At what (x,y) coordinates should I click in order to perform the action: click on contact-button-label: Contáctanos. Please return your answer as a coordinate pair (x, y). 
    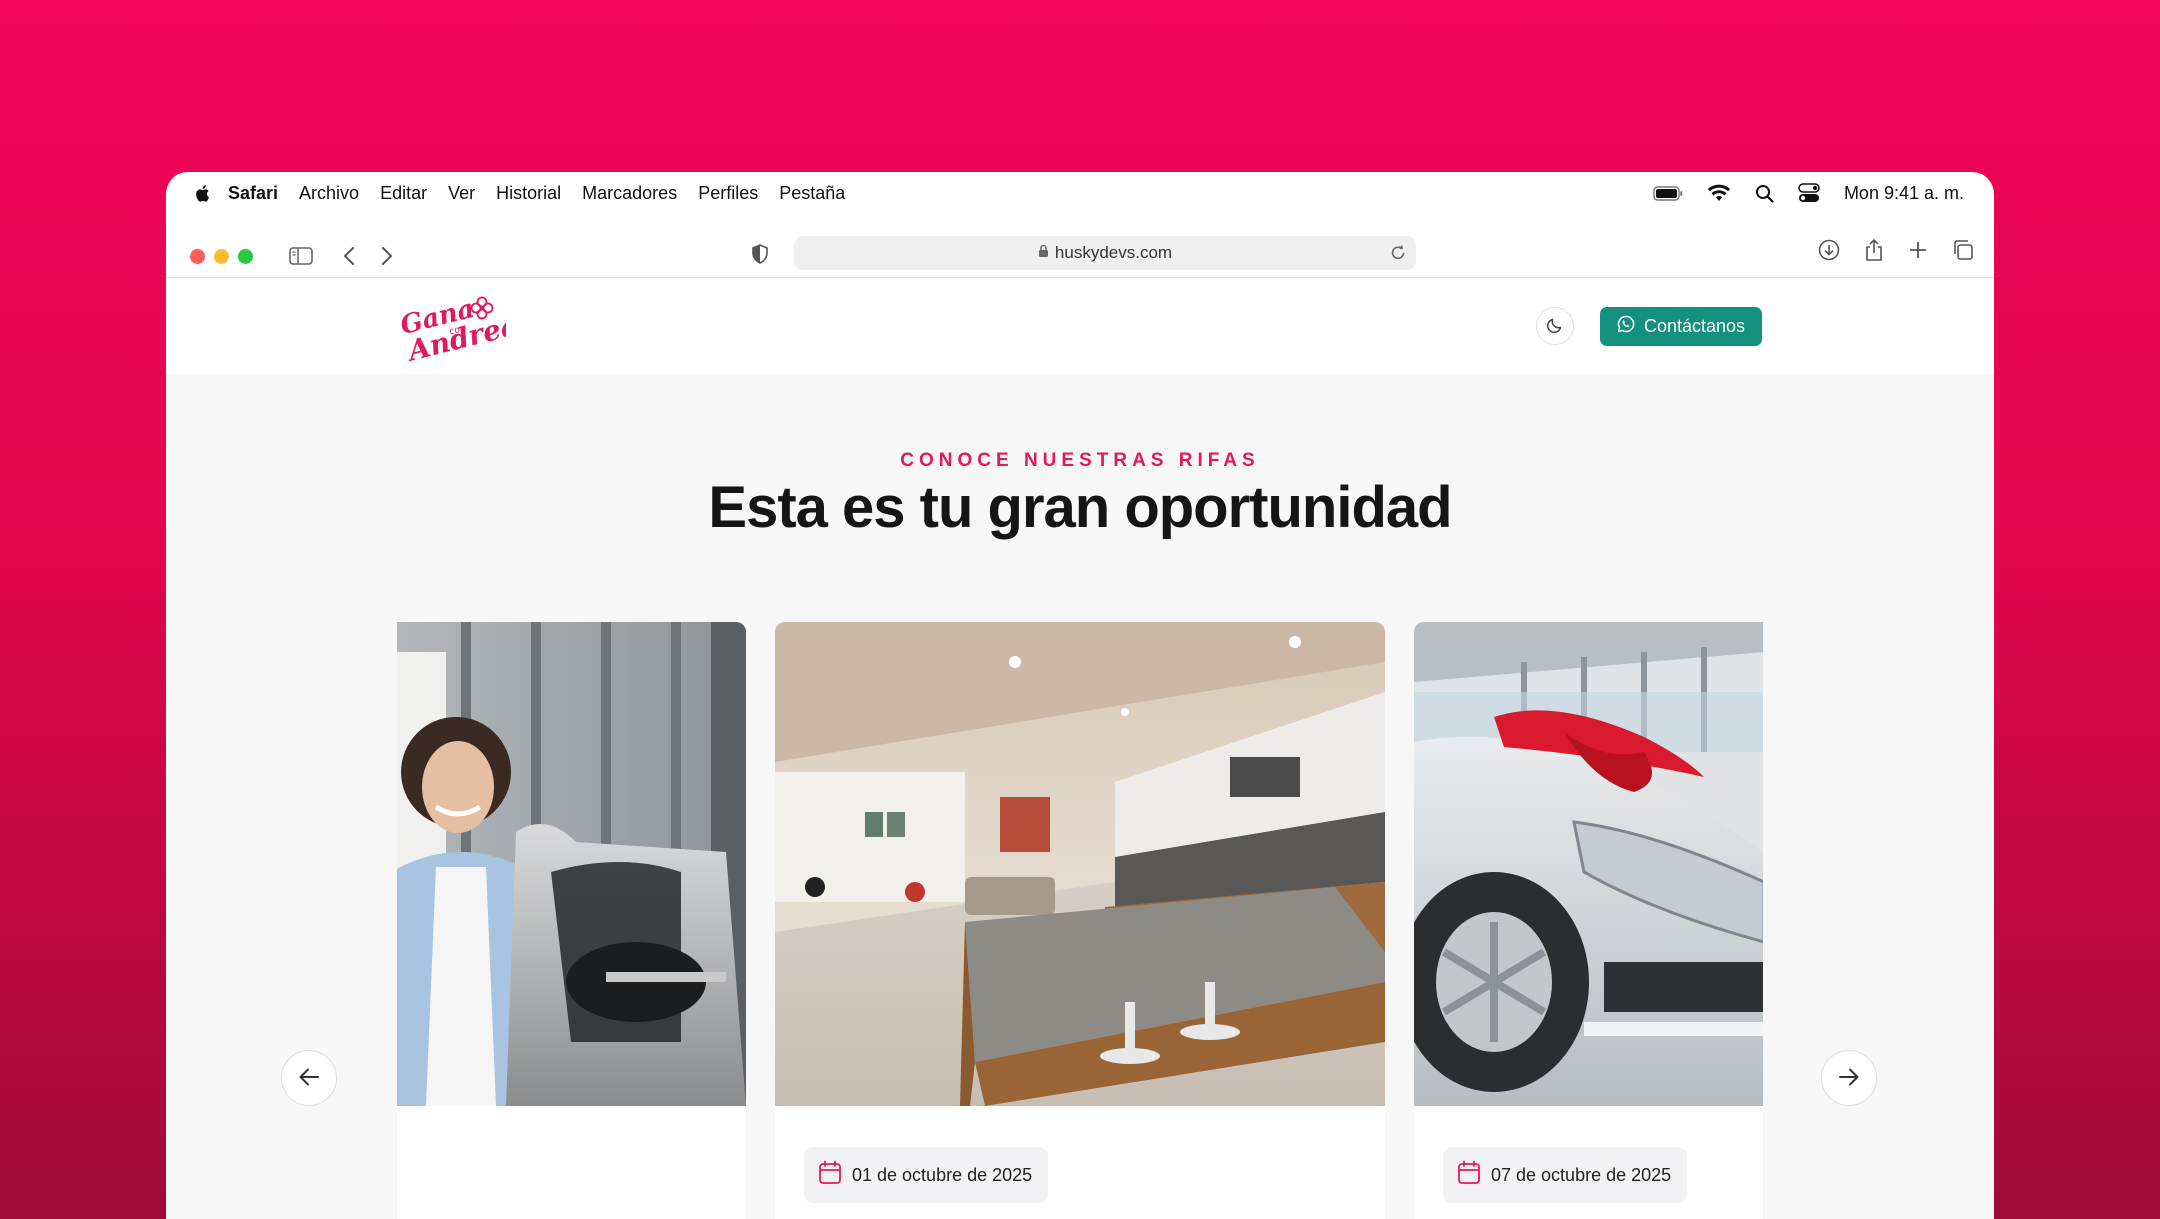
    Looking at the image, I should click on (1694, 326).